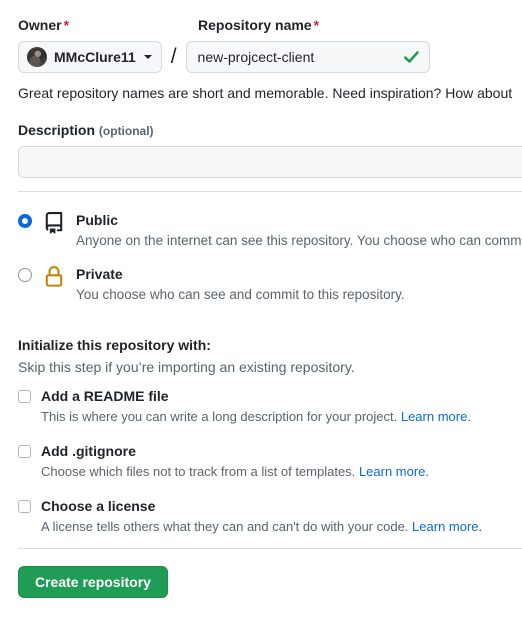 This screenshot has height=617, width=522. I want to click on initialize-readme-label: Add a README file, so click(105, 396).